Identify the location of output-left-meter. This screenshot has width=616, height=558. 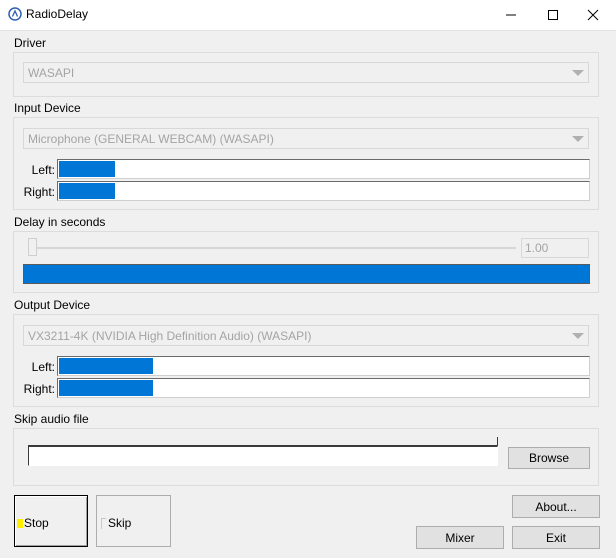
(323, 366).